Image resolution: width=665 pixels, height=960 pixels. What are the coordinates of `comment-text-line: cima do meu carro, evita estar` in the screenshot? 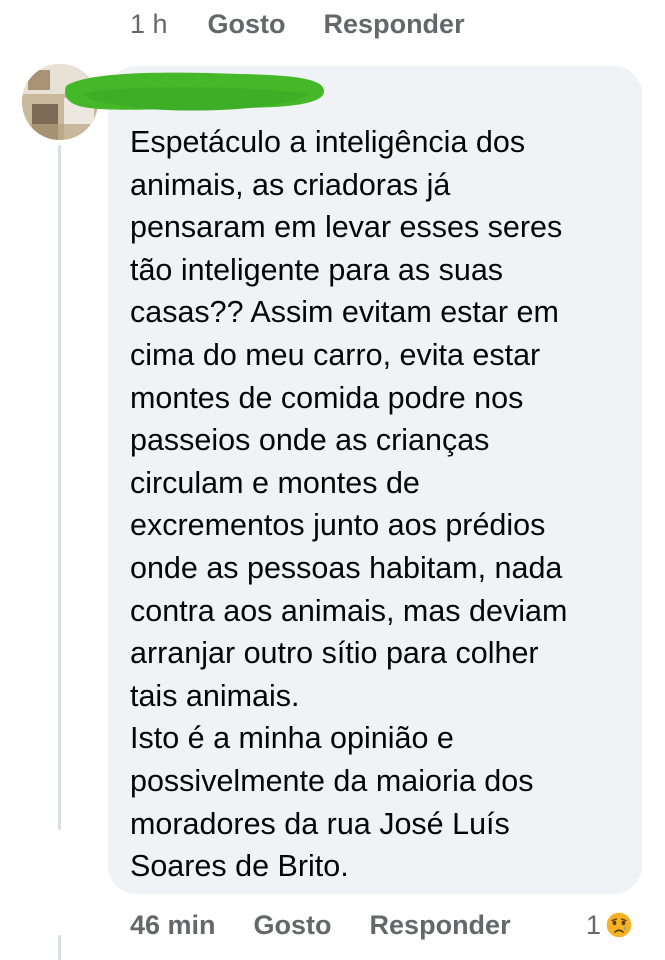 It's located at (335, 354).